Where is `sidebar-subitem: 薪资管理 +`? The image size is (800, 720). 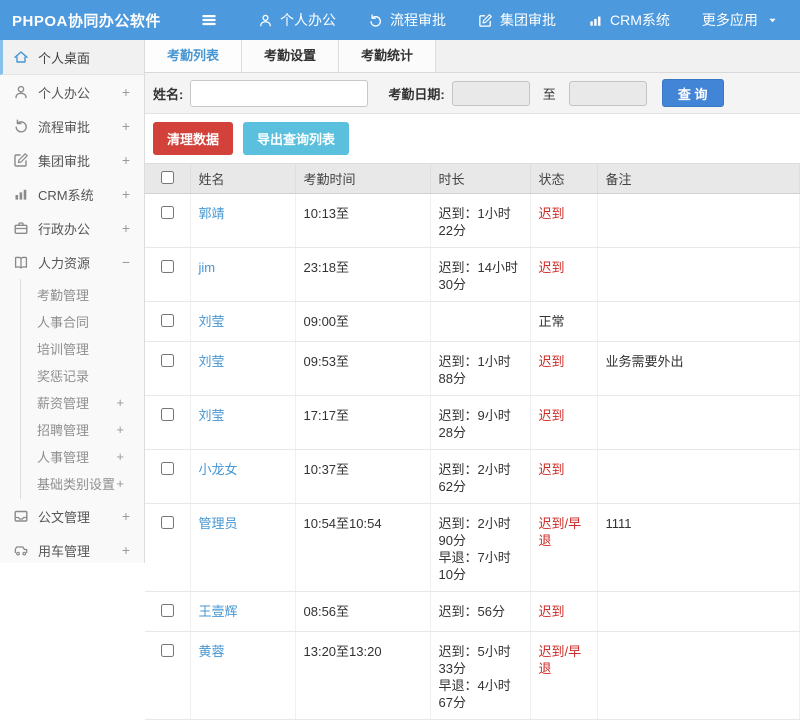 sidebar-subitem: 薪资管理 + is located at coordinates (82, 402).